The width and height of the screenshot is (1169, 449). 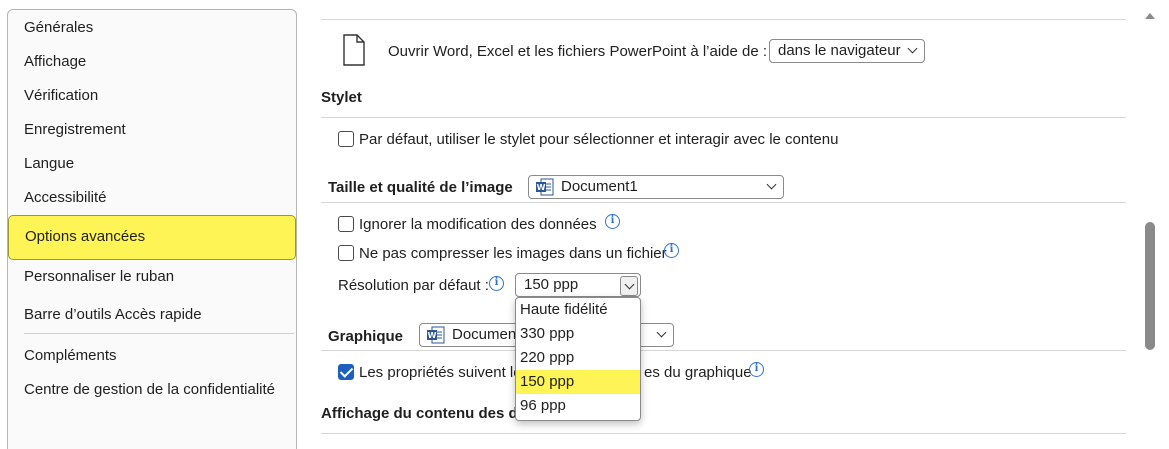 What do you see at coordinates (578, 382) in the screenshot?
I see `resolution-option-150: 150 ppp` at bounding box center [578, 382].